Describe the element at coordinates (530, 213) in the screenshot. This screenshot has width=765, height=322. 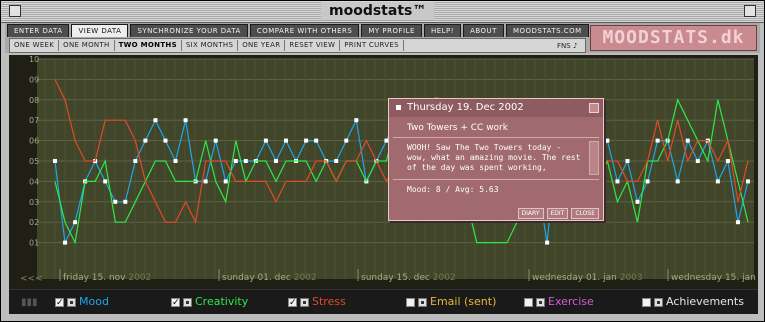
I see `diary-button: DIARY` at that location.